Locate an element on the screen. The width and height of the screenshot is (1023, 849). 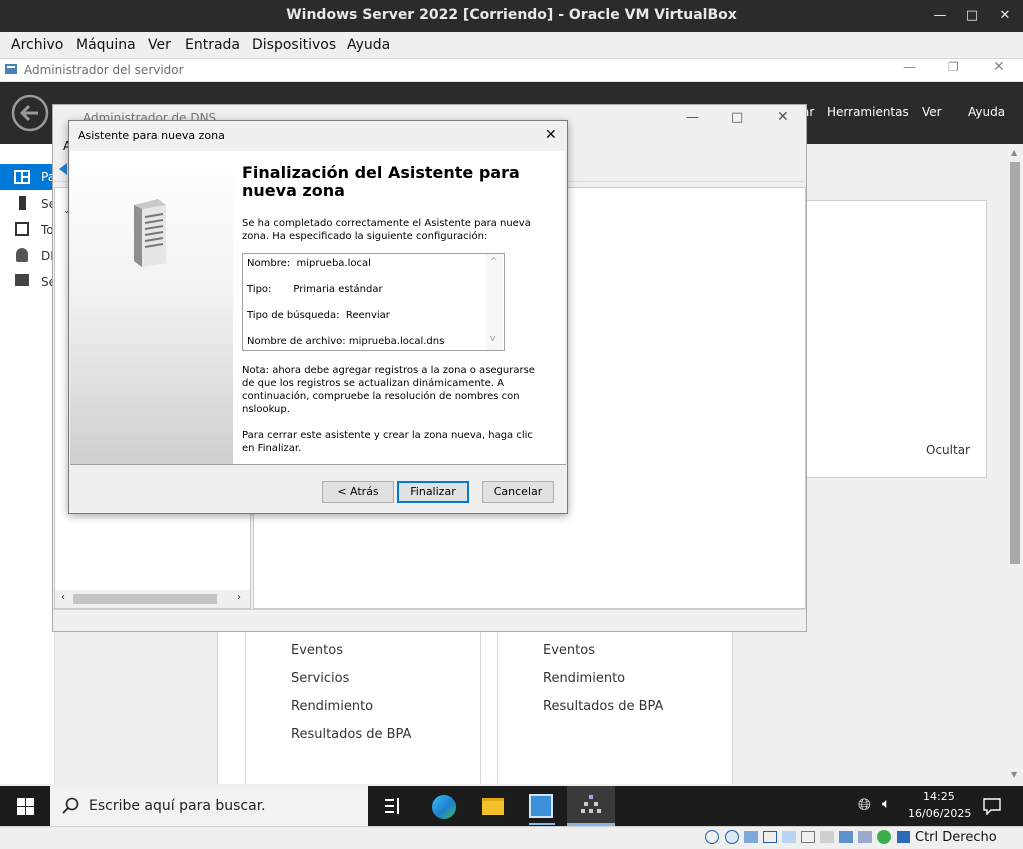
menu-entrada: Entrada is located at coordinates (212, 45).